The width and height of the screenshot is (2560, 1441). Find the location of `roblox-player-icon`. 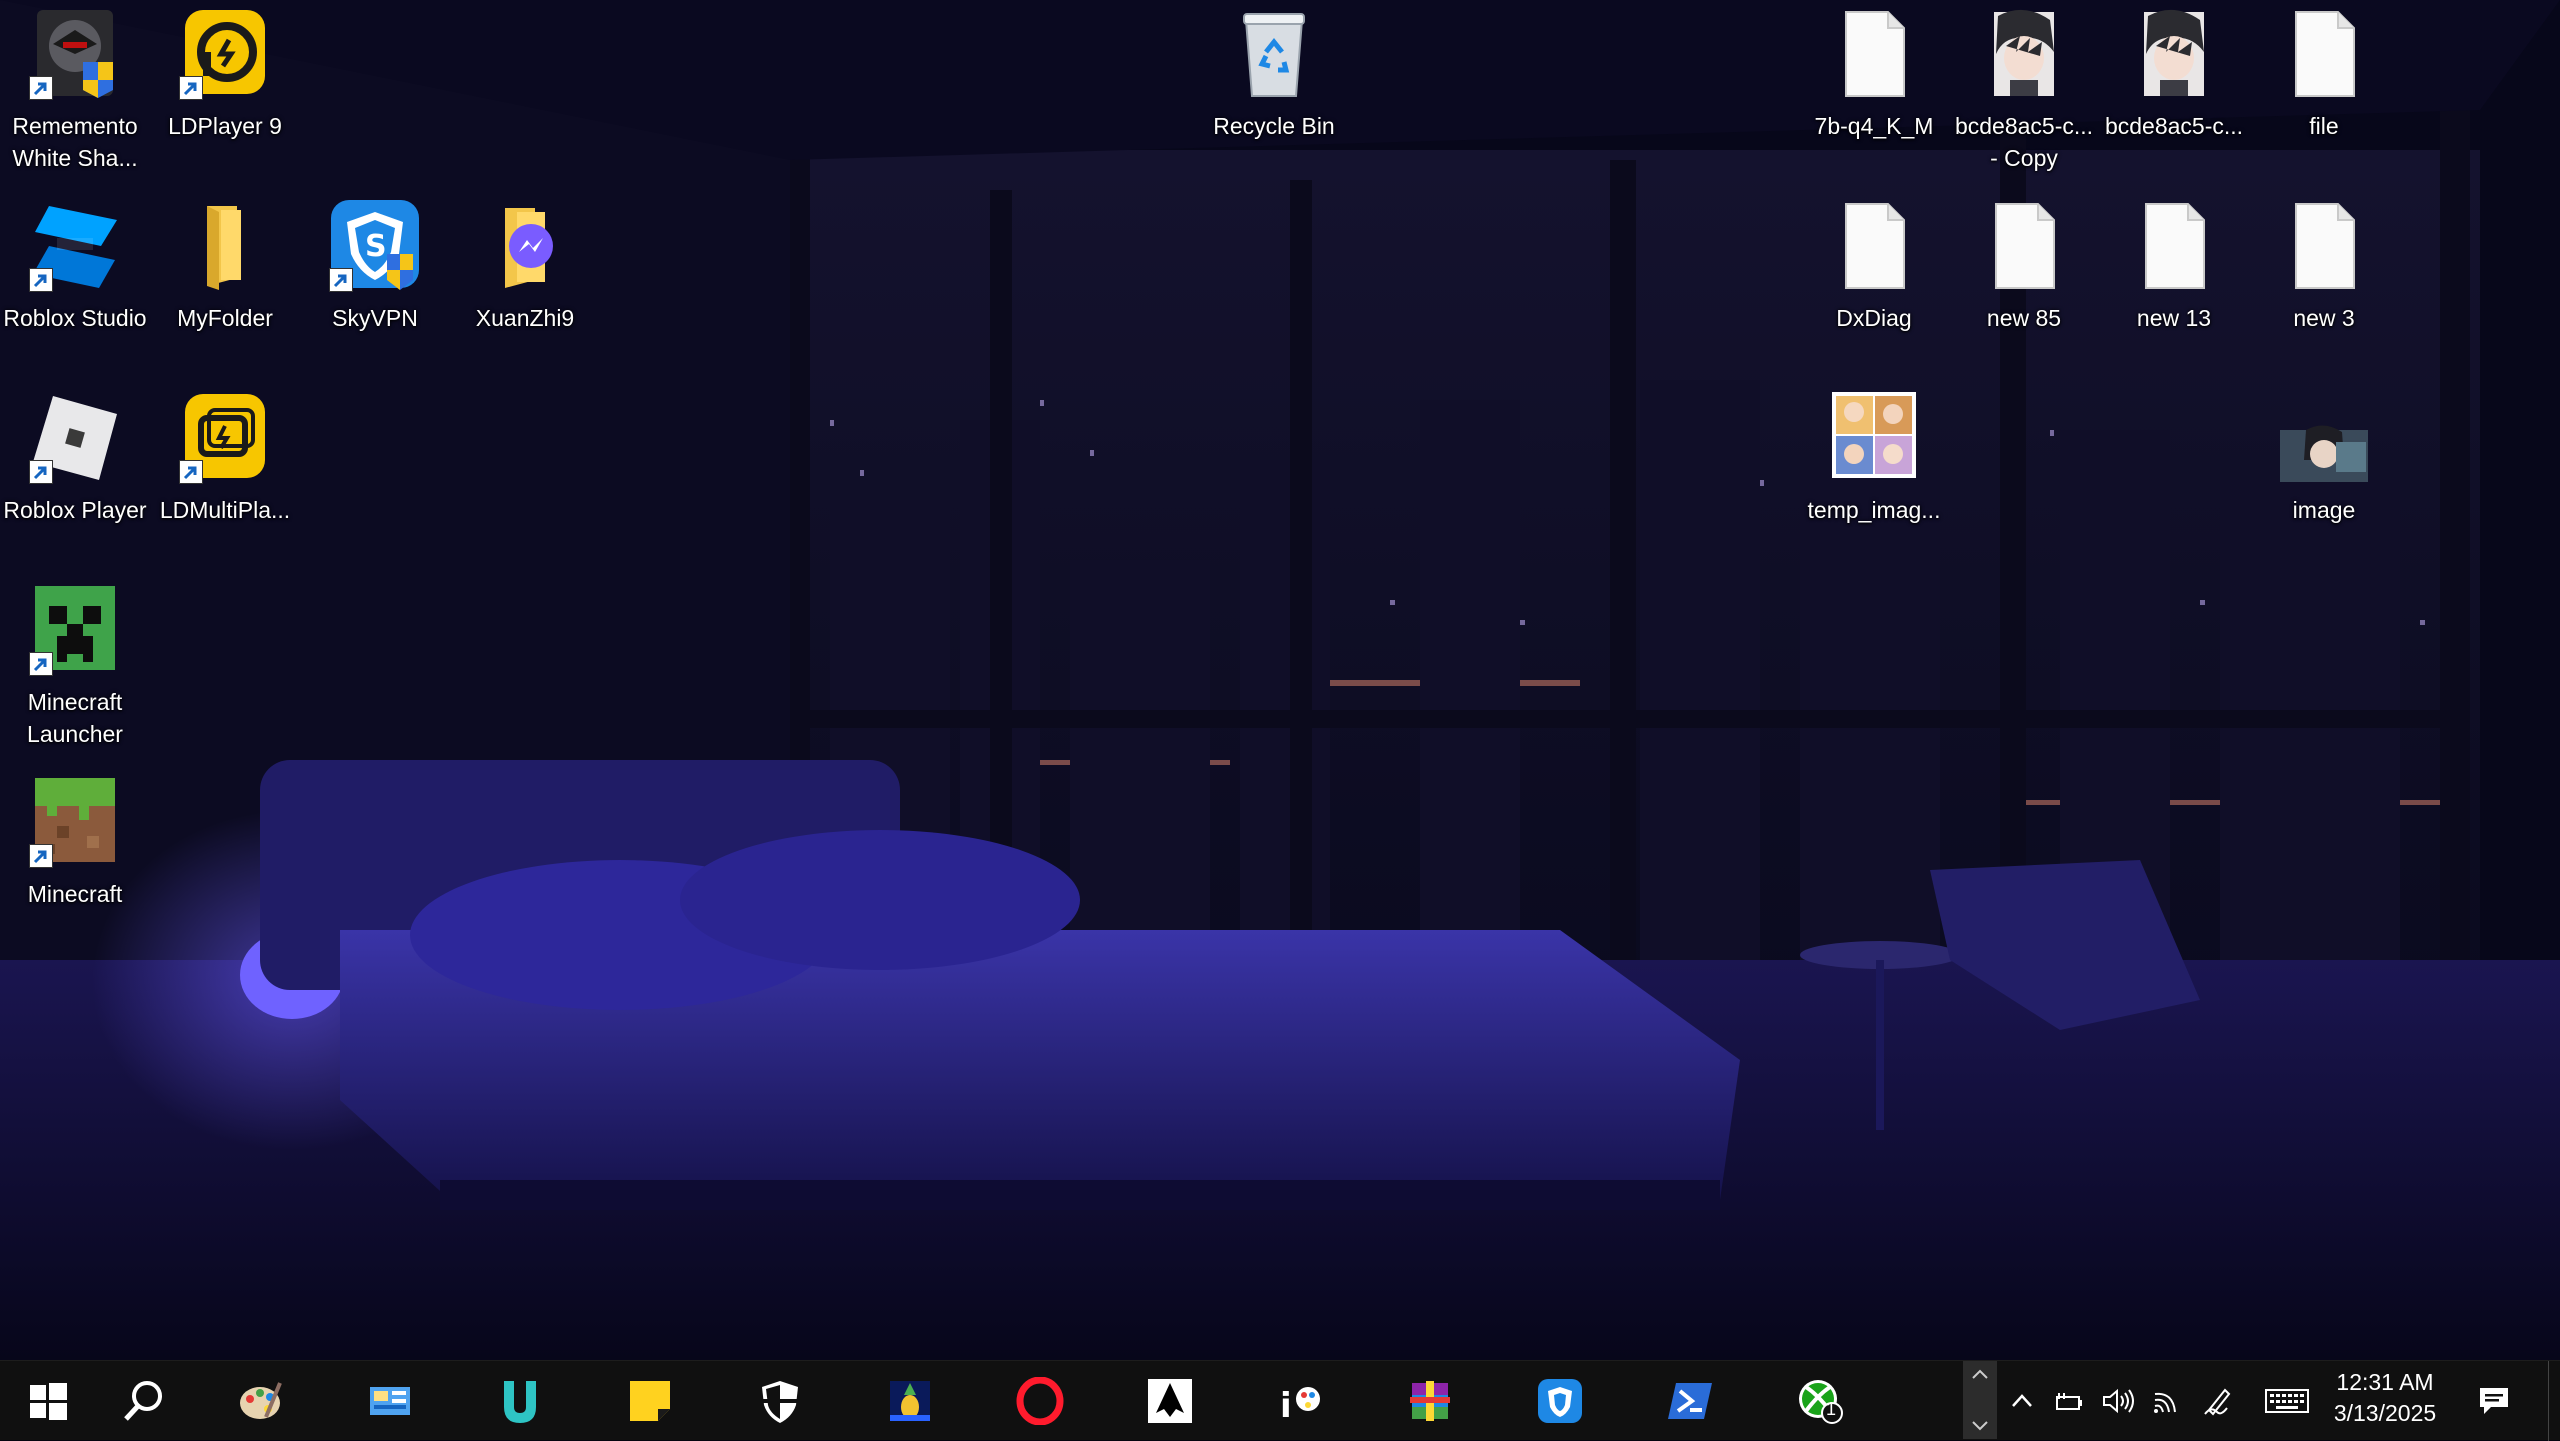

roblox-player-icon is located at coordinates (75, 438).